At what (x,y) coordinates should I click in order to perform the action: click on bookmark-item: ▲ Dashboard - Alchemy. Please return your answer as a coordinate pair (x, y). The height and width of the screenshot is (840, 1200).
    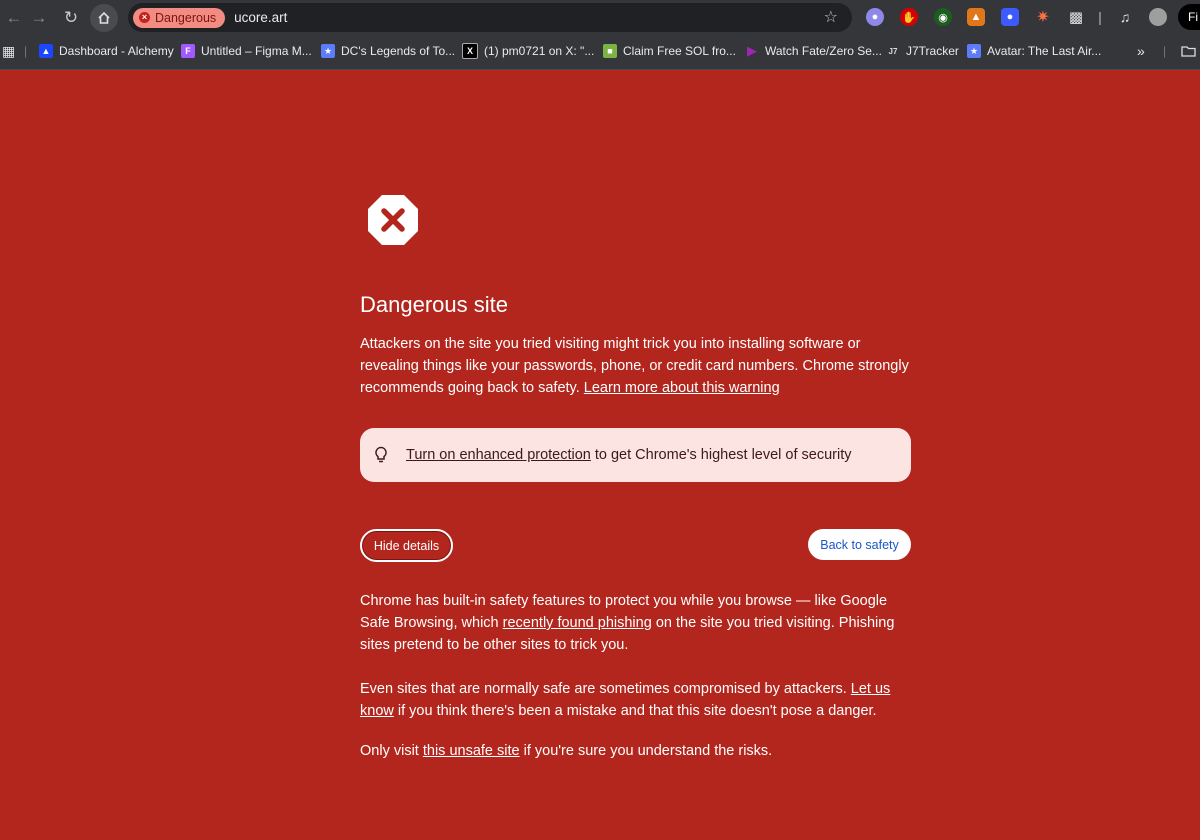
    Looking at the image, I should click on (106, 51).